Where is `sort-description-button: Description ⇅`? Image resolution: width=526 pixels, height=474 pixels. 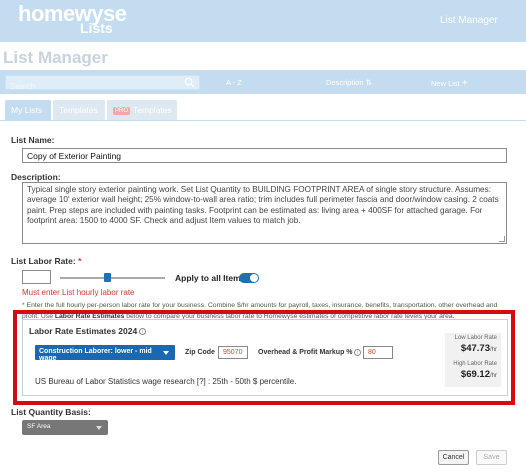 sort-description-button: Description ⇅ is located at coordinates (349, 82).